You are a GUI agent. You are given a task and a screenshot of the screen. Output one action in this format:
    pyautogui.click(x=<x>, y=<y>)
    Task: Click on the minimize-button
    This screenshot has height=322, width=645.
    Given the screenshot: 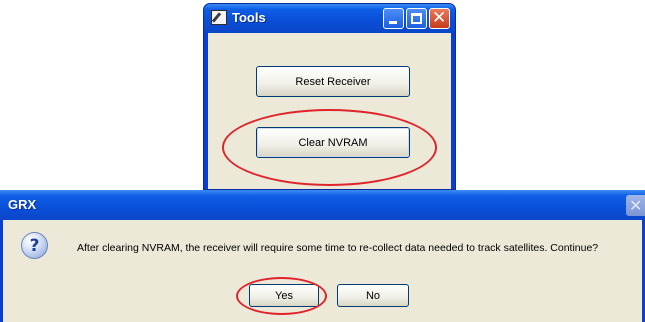 What is the action you would take?
    pyautogui.click(x=393, y=18)
    